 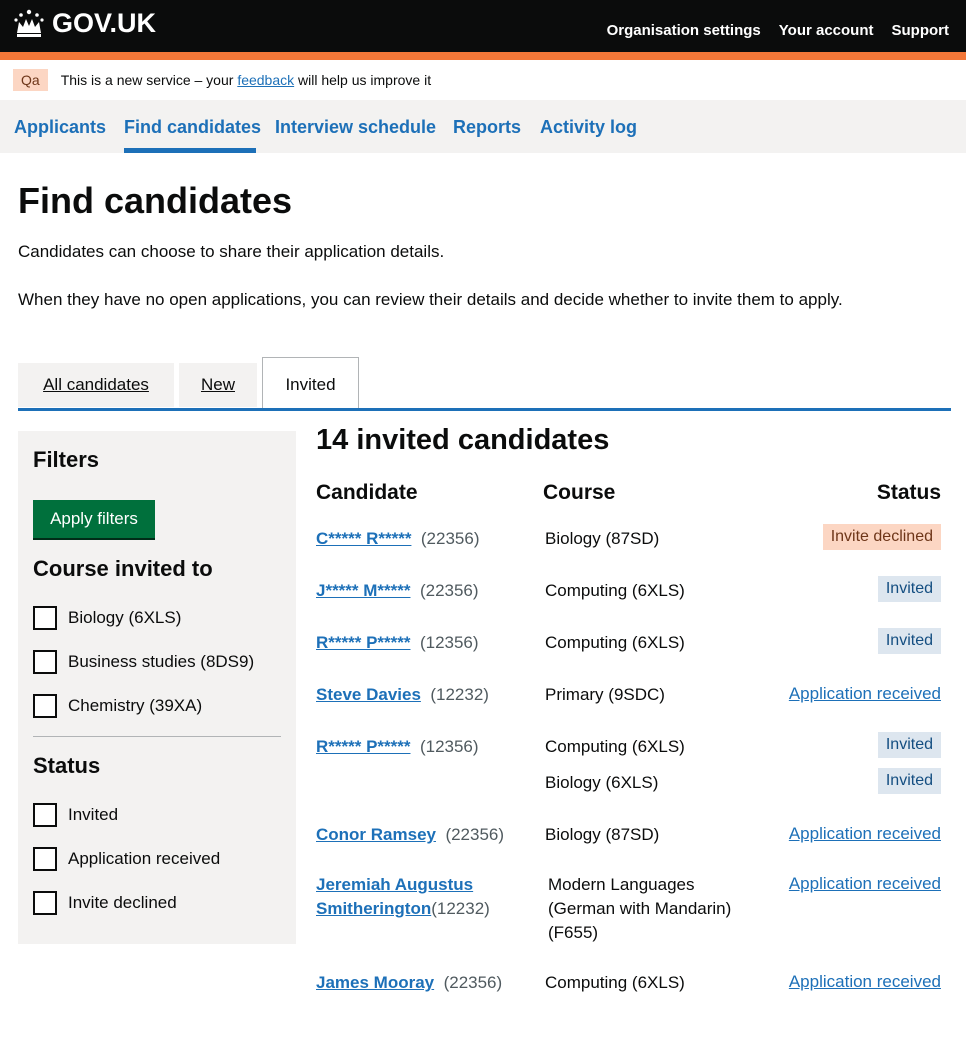 I want to click on status-tag: Invite declined, so click(x=881, y=537).